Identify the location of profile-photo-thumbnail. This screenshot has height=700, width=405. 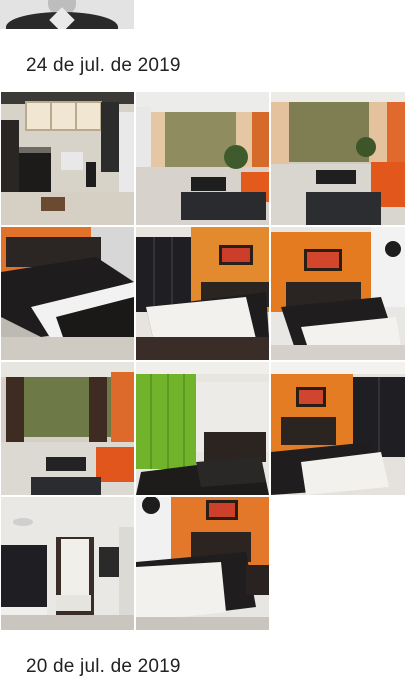
(67, 14).